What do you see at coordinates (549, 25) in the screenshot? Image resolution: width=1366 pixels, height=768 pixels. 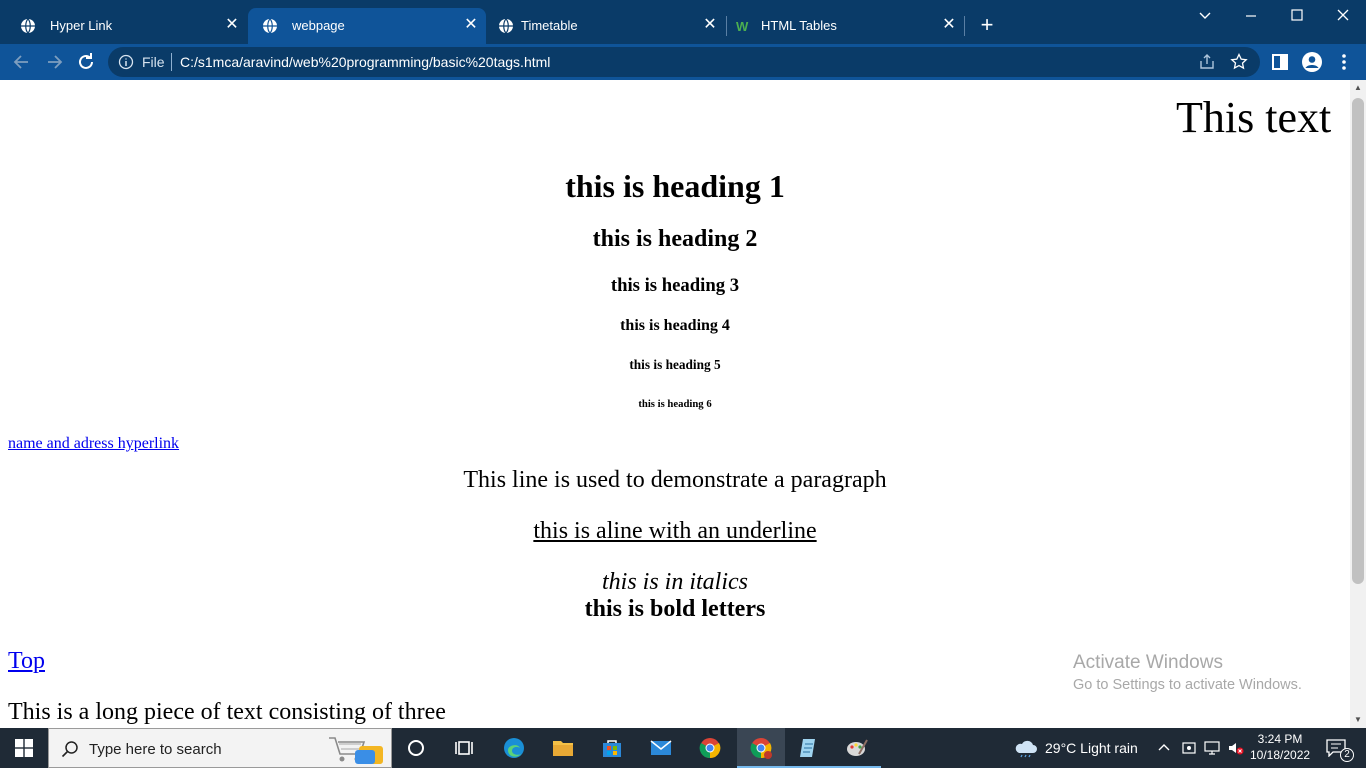 I see `tab-title: Timetable` at bounding box center [549, 25].